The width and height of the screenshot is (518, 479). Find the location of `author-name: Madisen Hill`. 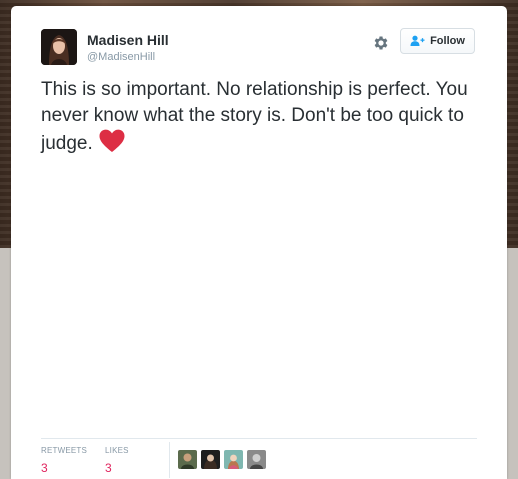

author-name: Madisen Hill is located at coordinates (128, 40).